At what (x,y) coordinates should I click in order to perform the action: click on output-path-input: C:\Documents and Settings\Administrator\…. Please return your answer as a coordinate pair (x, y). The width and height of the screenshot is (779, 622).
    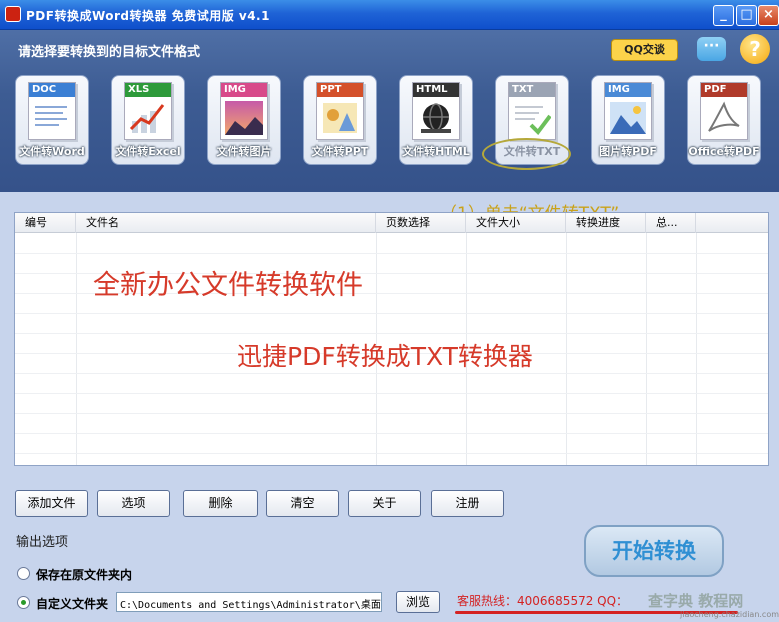
    Looking at the image, I should click on (249, 602).